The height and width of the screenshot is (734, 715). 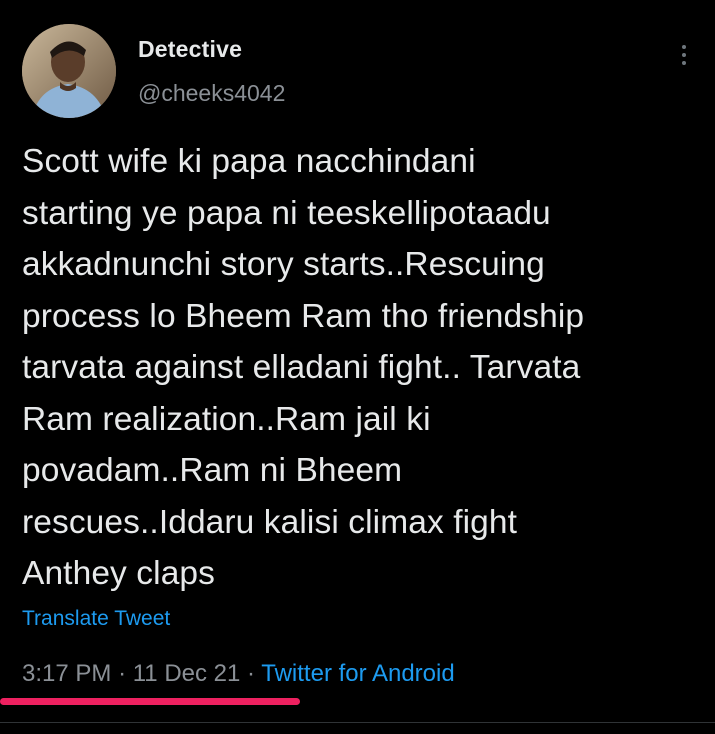 I want to click on tweet-time: 3:17 PM, so click(x=66, y=673).